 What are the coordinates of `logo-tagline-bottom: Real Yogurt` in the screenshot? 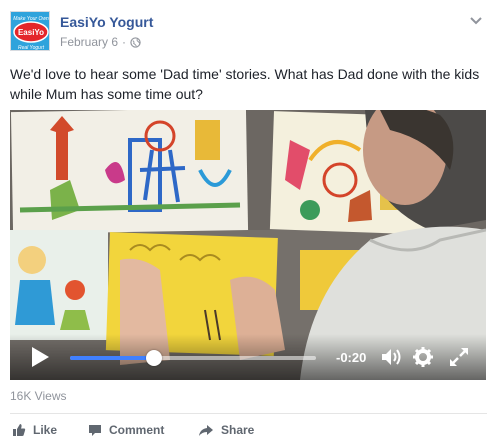 It's located at (31, 48).